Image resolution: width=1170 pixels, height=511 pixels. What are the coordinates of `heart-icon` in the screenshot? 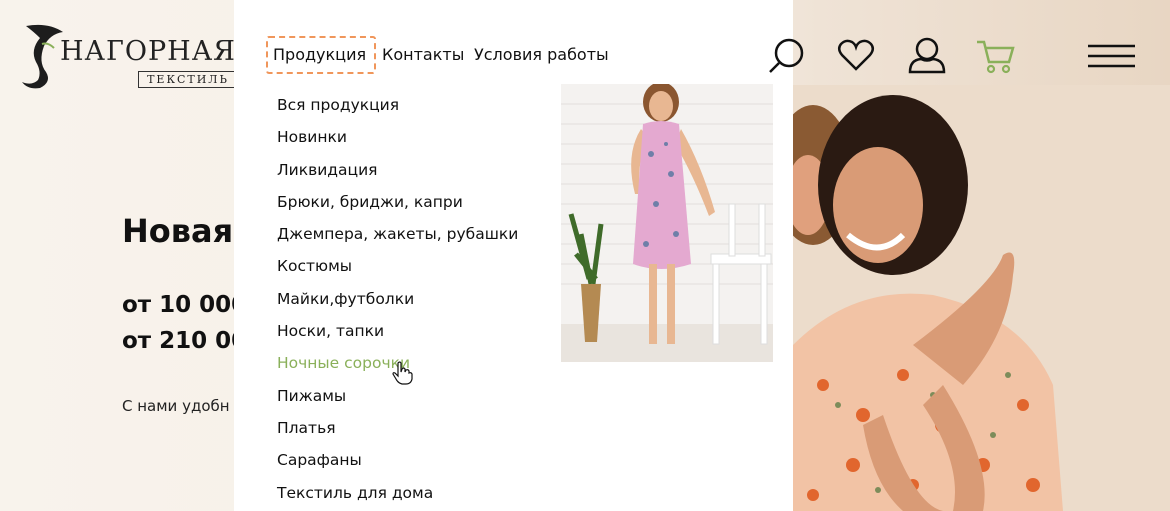 It's located at (856, 55).